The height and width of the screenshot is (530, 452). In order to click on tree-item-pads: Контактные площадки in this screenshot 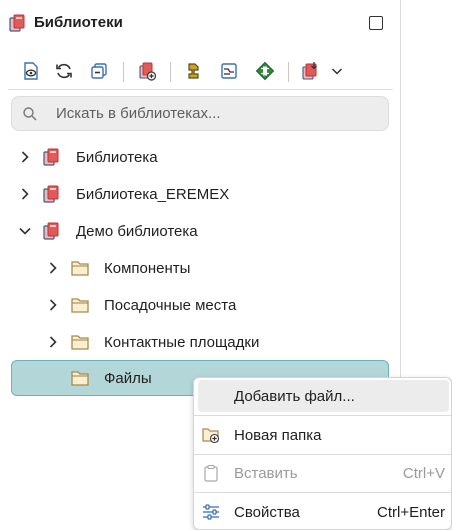, I will do `click(200, 342)`.